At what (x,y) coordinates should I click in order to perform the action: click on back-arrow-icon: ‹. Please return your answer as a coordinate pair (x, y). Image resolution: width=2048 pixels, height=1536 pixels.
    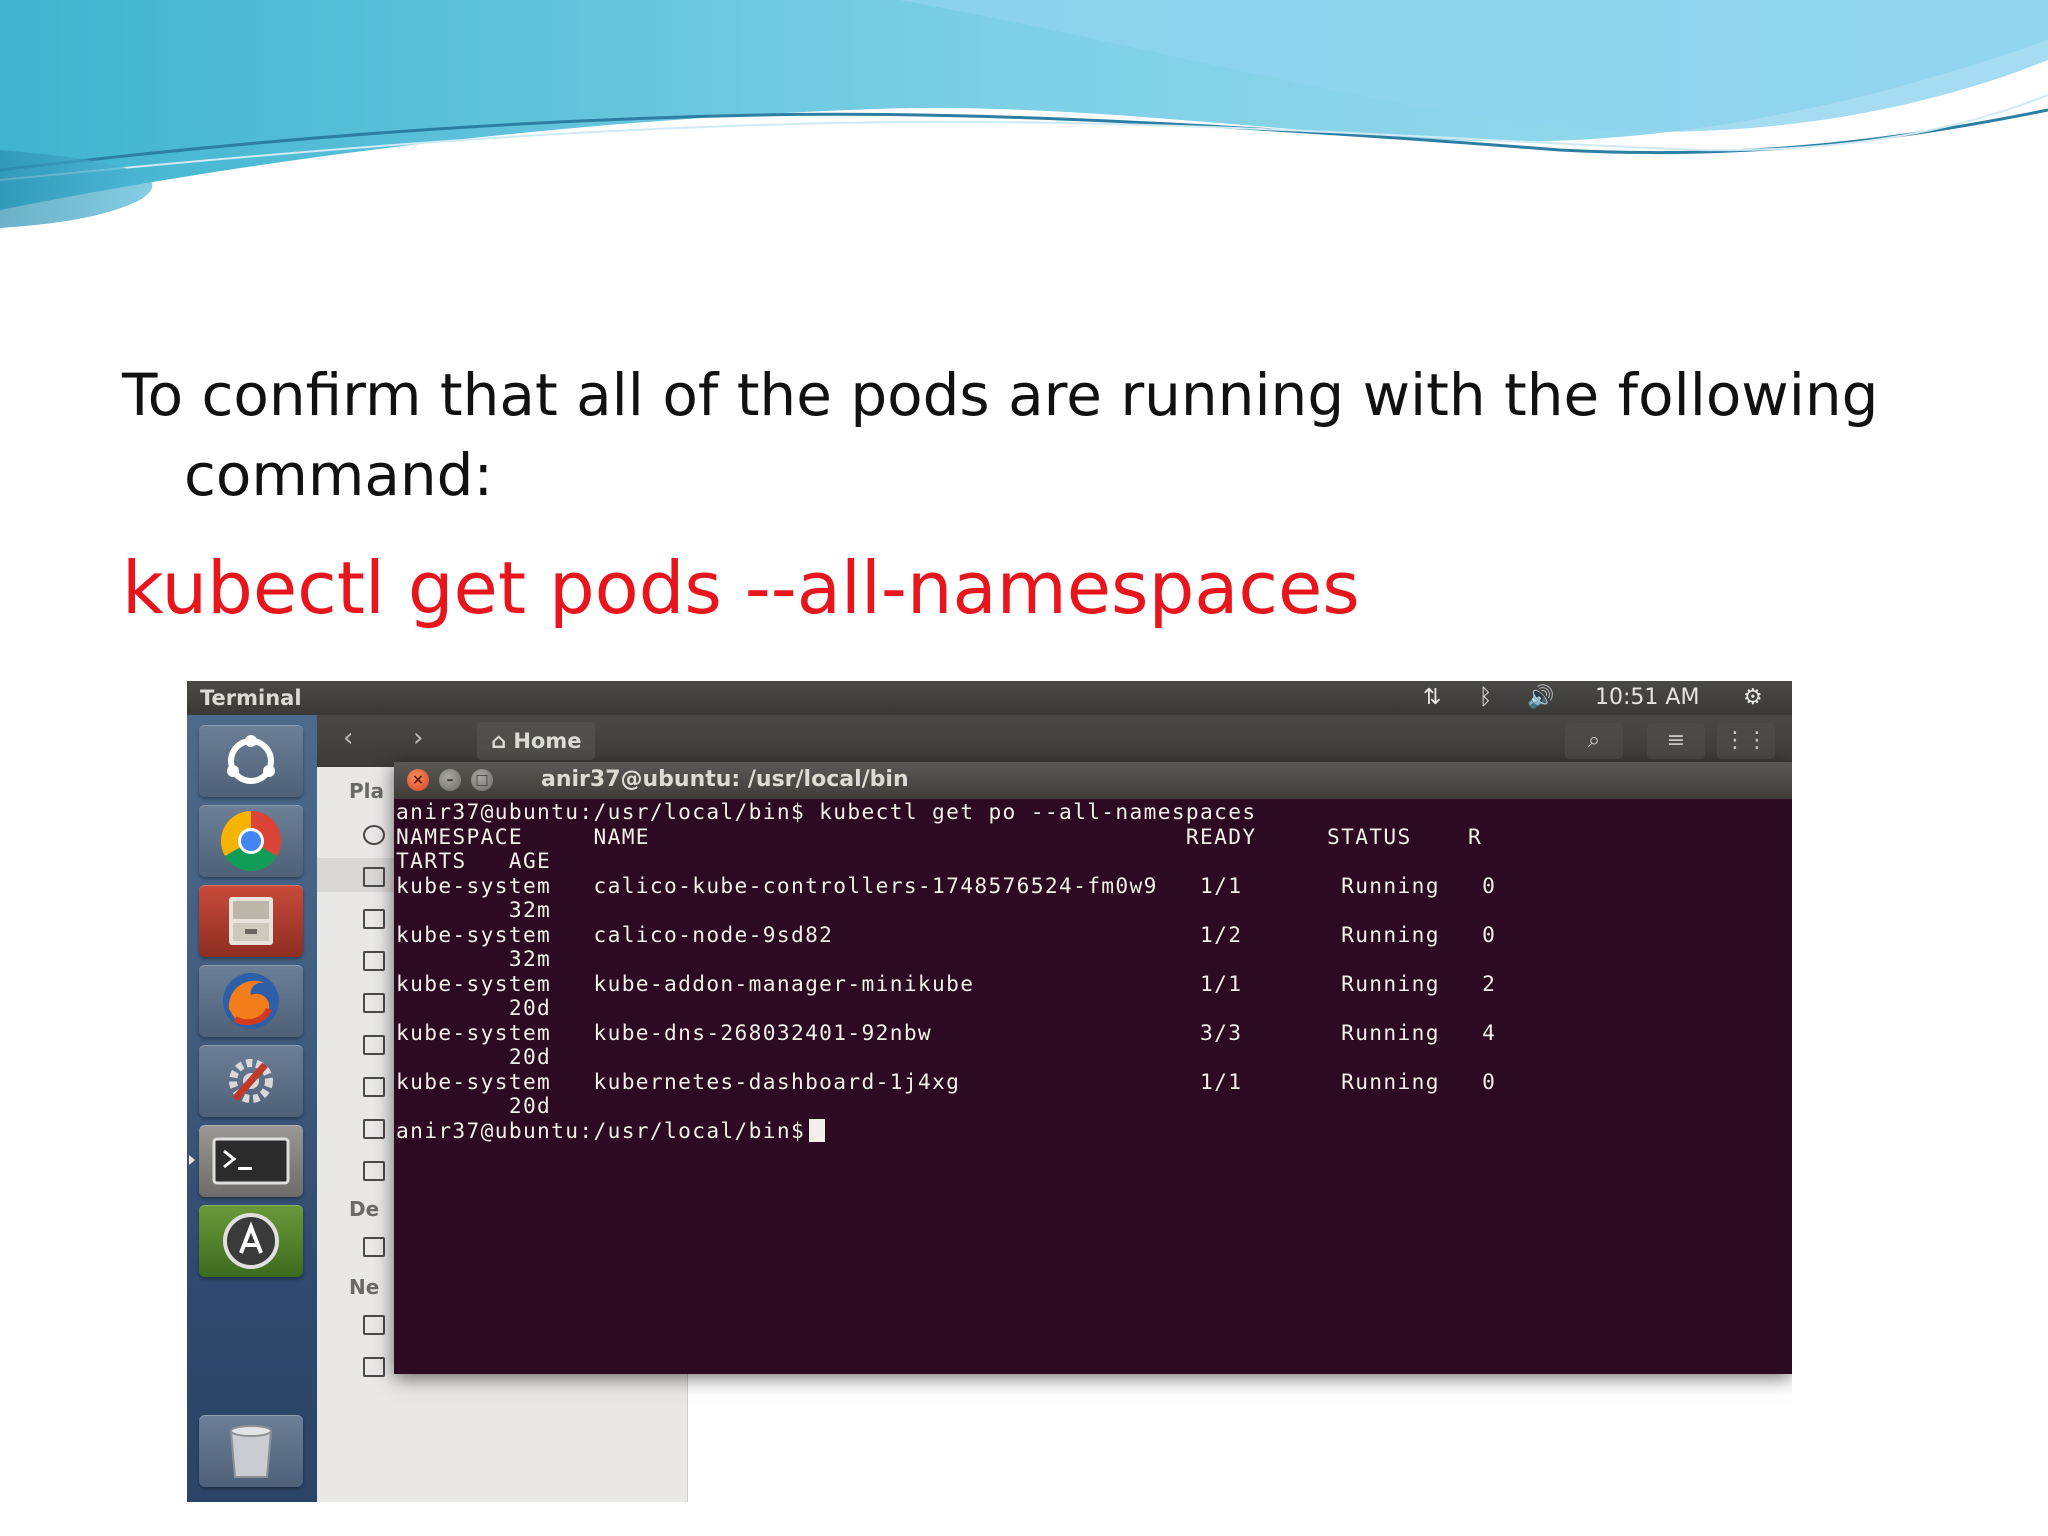
    Looking at the image, I should click on (348, 738).